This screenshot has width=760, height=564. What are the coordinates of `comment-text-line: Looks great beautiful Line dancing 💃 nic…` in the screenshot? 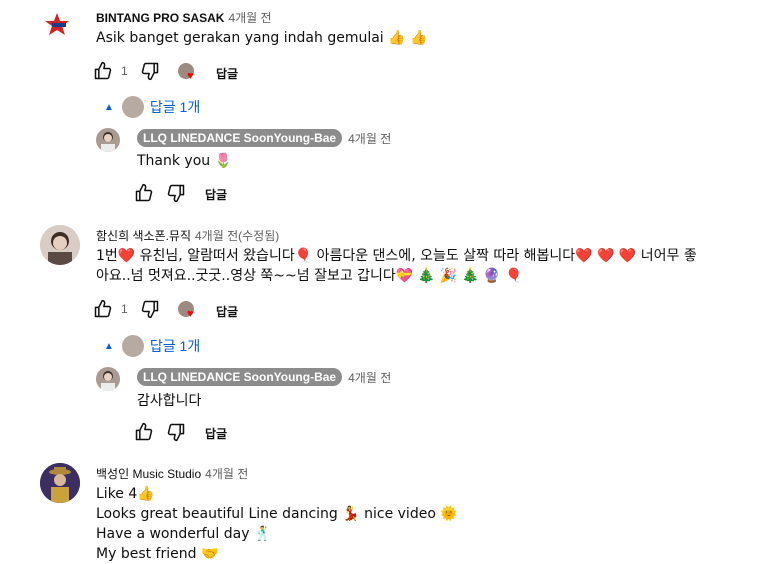 It's located at (277, 514).